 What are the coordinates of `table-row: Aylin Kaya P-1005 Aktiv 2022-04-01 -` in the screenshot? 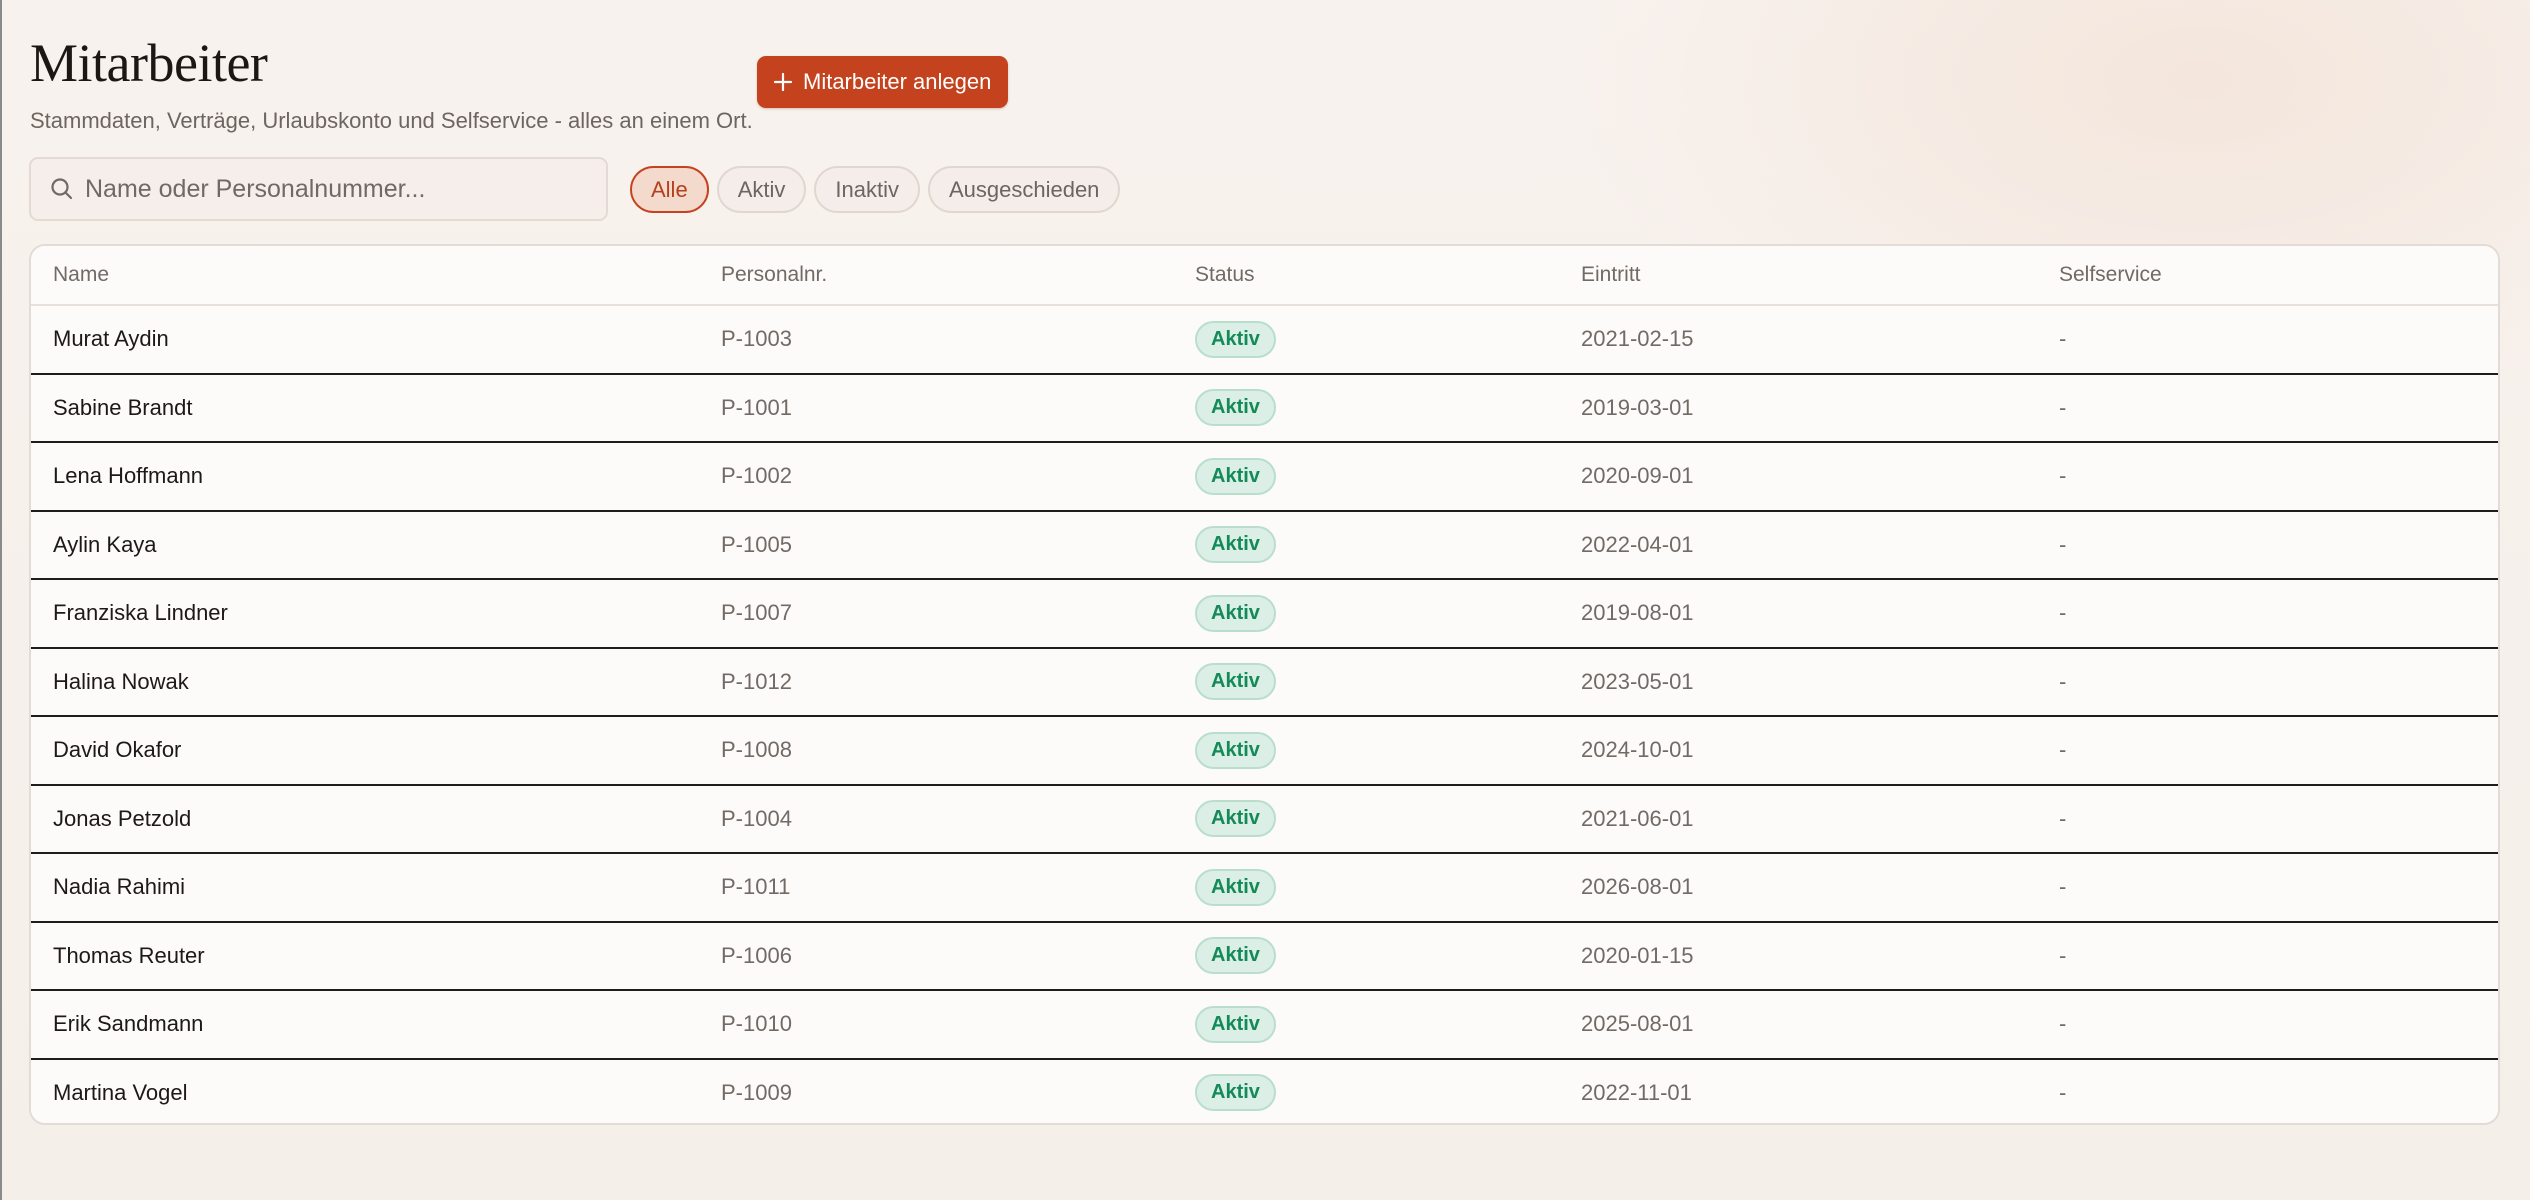 It's located at (1264, 545).